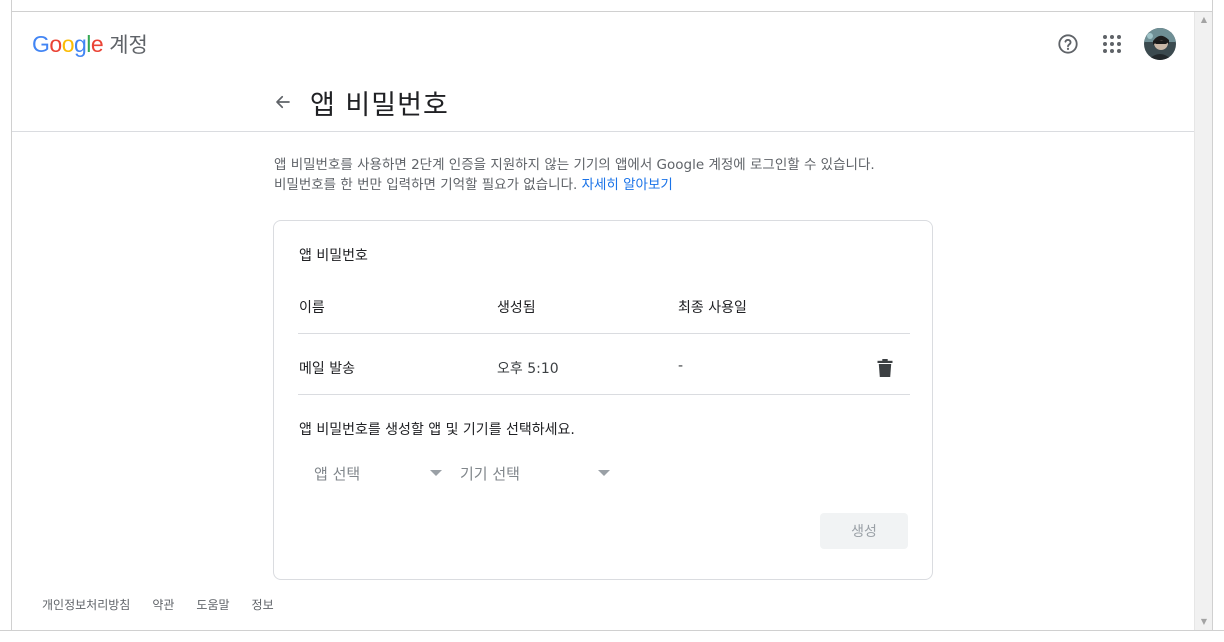  What do you see at coordinates (1204, 622) in the screenshot?
I see `scroll-down-icon: ▼` at bounding box center [1204, 622].